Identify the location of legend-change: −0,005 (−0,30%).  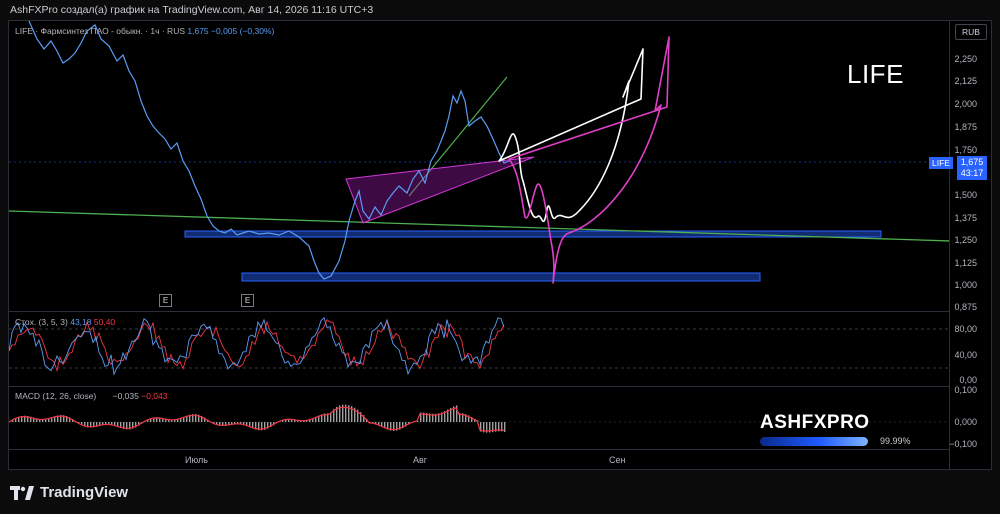
(243, 31).